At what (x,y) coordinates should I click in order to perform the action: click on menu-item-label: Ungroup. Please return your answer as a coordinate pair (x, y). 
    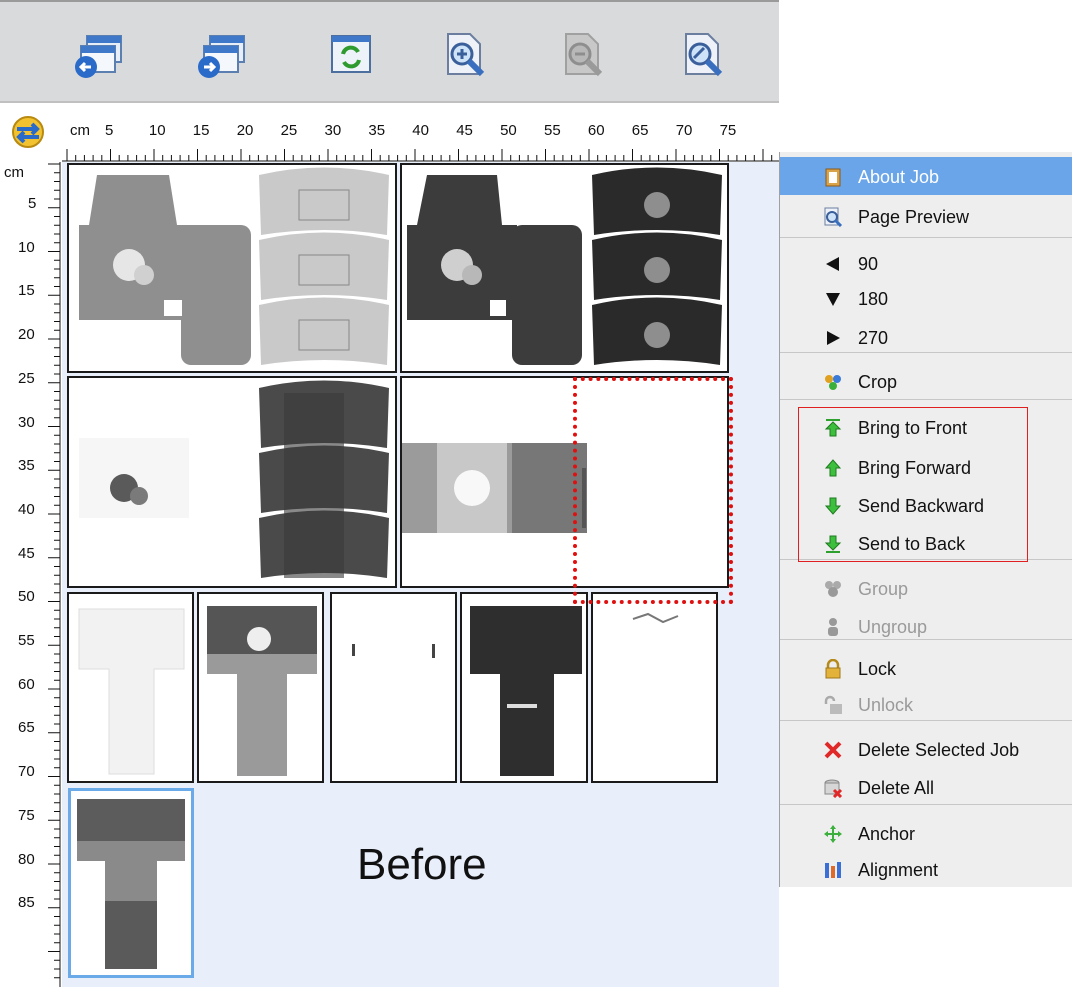
    Looking at the image, I should click on (893, 627).